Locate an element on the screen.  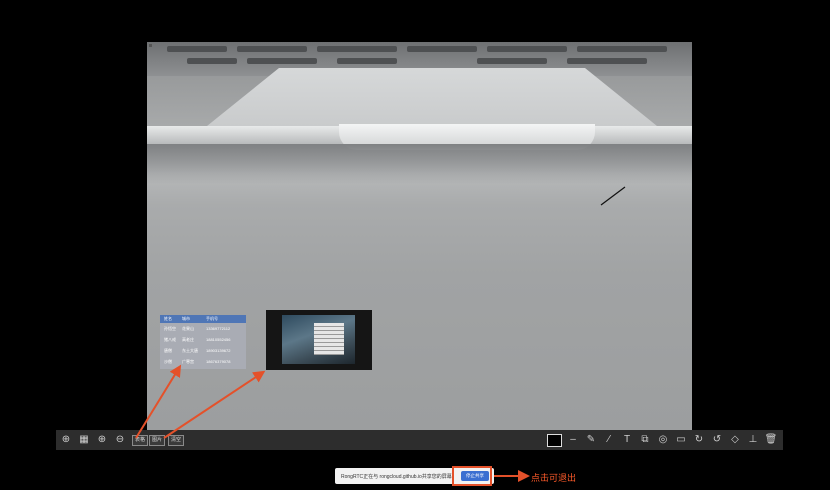
arrow-to-table is located at coordinates (158, 401).